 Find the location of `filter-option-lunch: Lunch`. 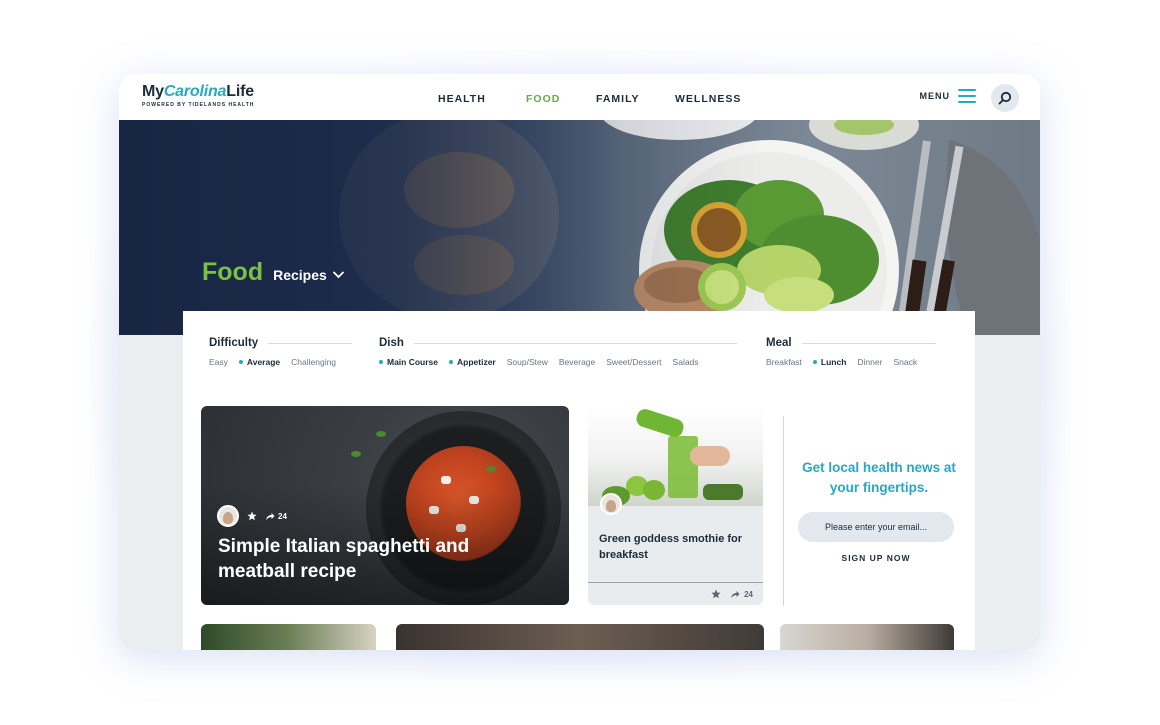

filter-option-lunch: Lunch is located at coordinates (830, 362).